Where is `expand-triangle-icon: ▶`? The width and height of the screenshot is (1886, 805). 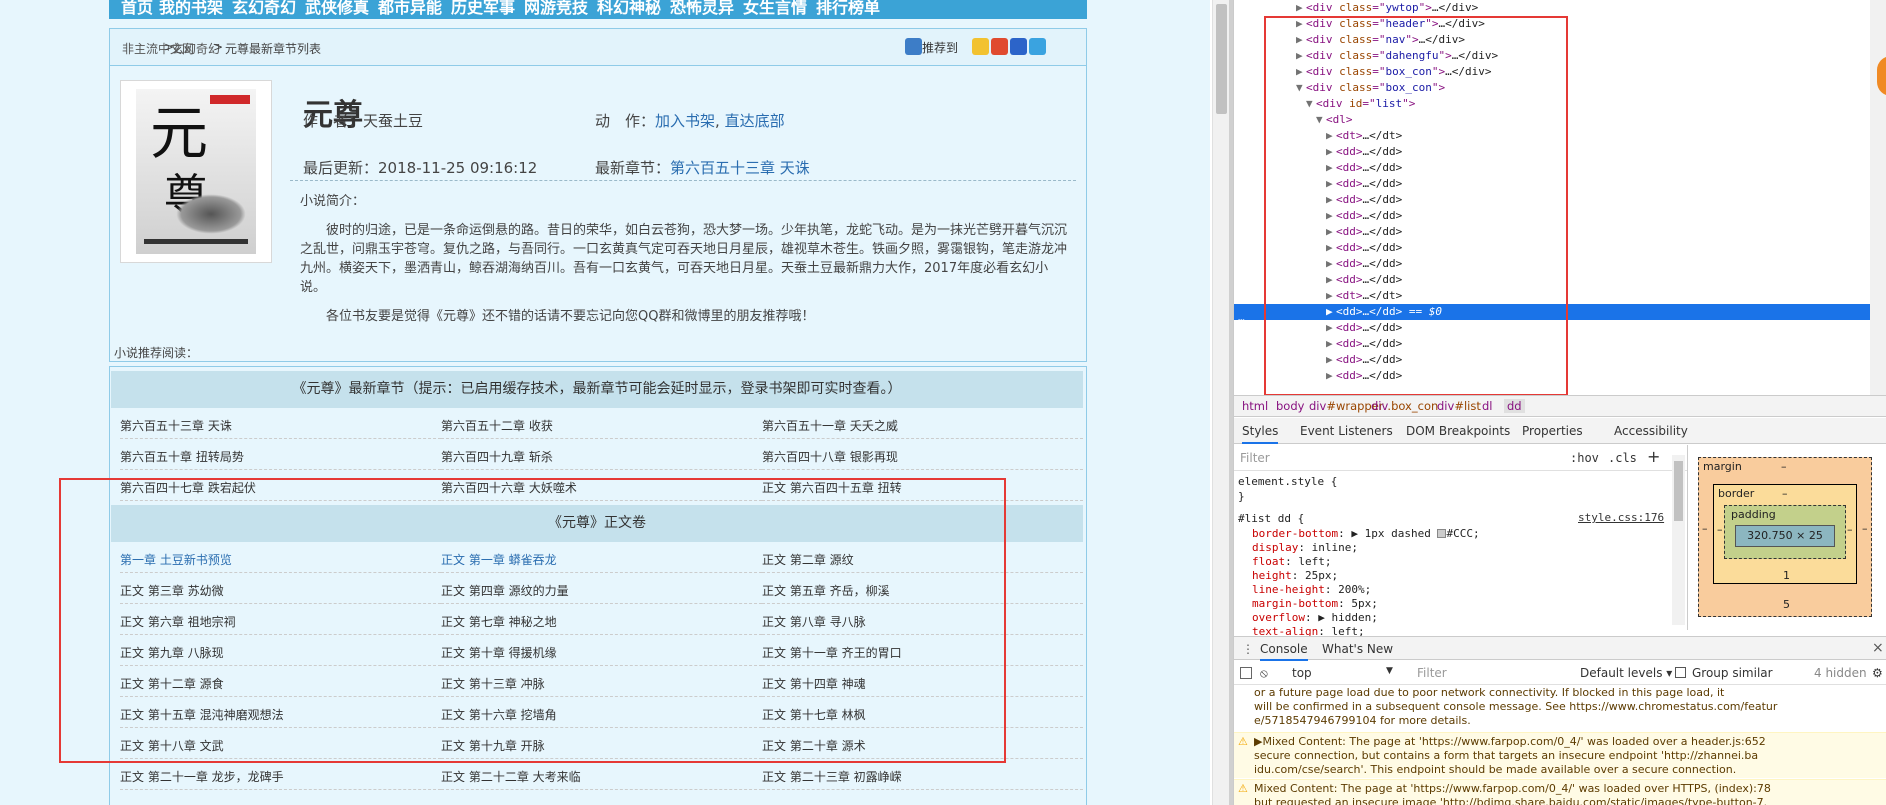
expand-triangle-icon: ▶ is located at coordinates (1301, 8).